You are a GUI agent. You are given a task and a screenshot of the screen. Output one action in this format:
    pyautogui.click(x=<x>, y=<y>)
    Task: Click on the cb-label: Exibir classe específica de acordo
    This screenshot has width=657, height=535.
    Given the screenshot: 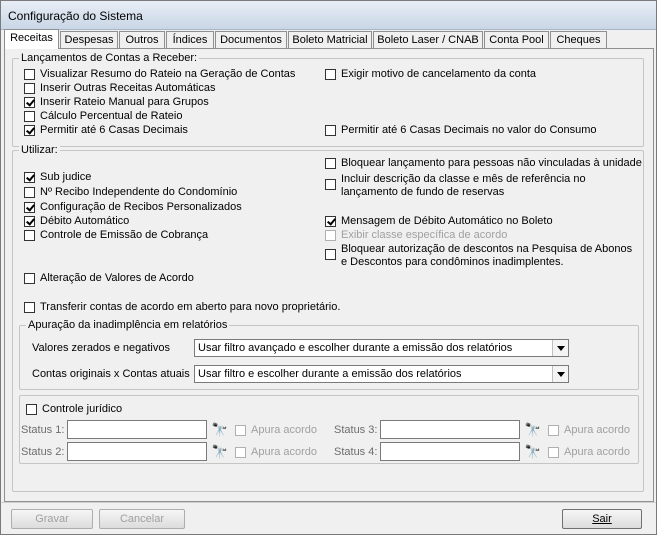 What is the action you would take?
    pyautogui.click(x=424, y=235)
    